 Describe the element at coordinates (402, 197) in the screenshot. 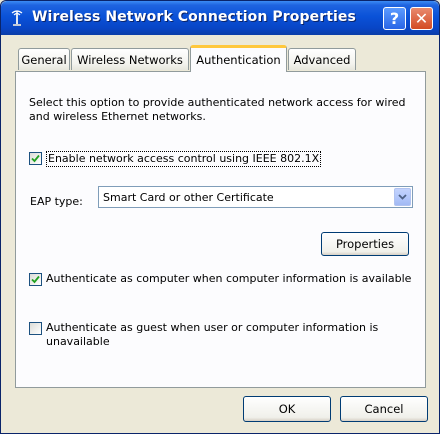

I see `chevron-down-icon` at that location.